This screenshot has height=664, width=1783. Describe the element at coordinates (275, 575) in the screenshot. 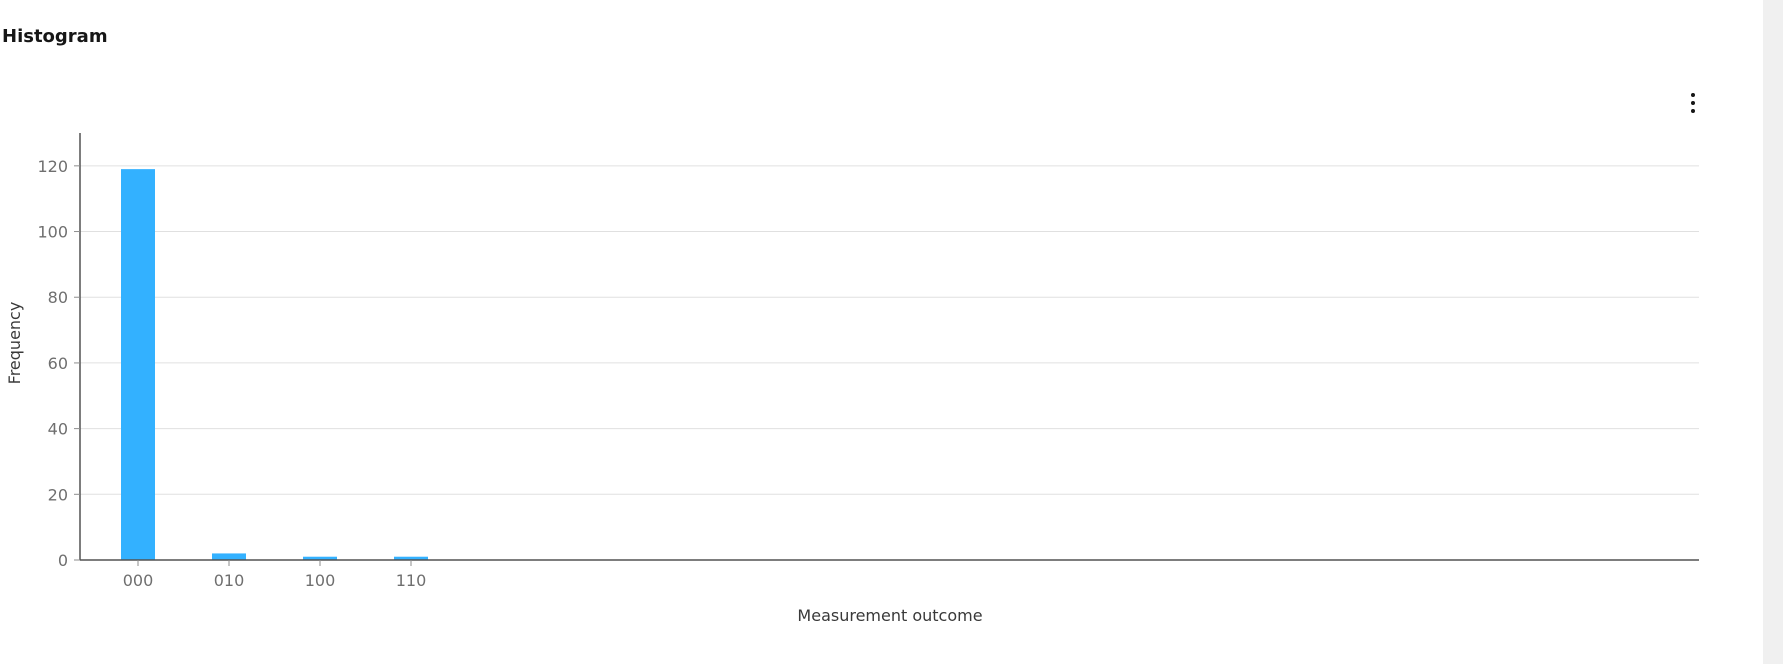

I see `x-tick-labels: 000 010 100 110` at that location.